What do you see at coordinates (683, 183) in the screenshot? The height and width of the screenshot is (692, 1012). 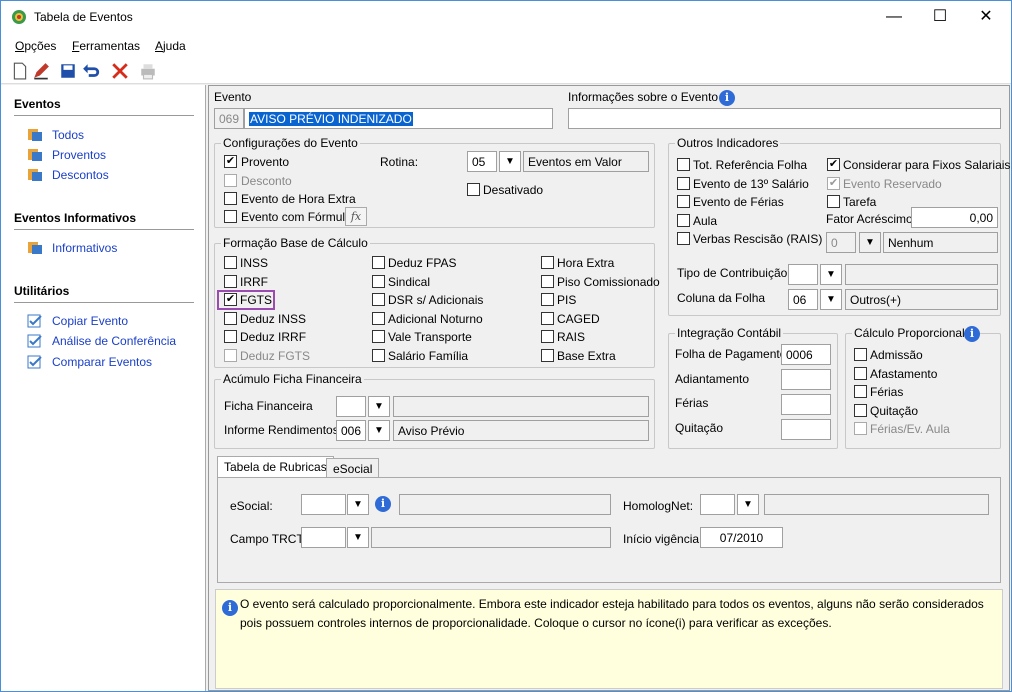 I see `evento13-checkbox` at bounding box center [683, 183].